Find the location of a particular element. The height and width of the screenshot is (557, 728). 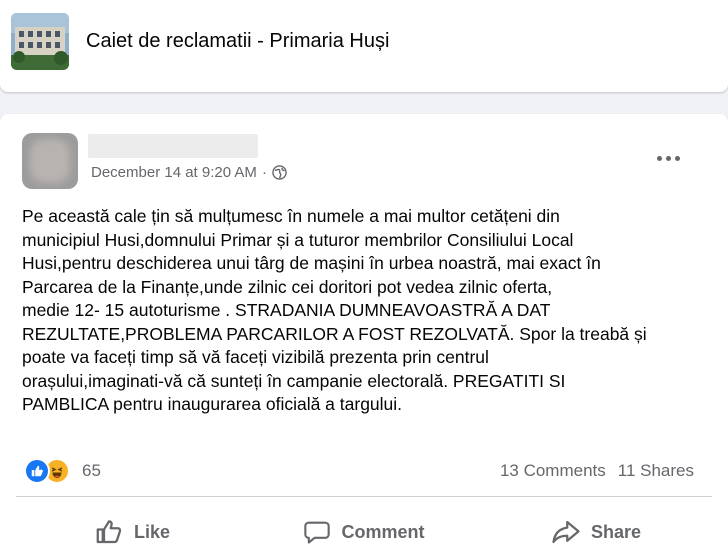

post-meta: December 14 at 9:20 AM · is located at coordinates (189, 172).